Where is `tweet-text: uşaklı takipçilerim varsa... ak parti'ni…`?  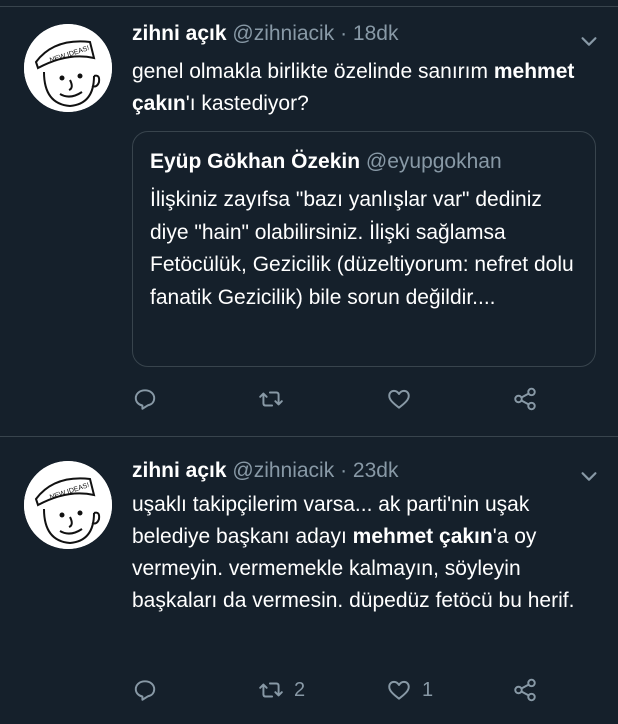
tweet-text: uşaklı takipçilerim varsa... ak parti'ni… is located at coordinates (353, 552).